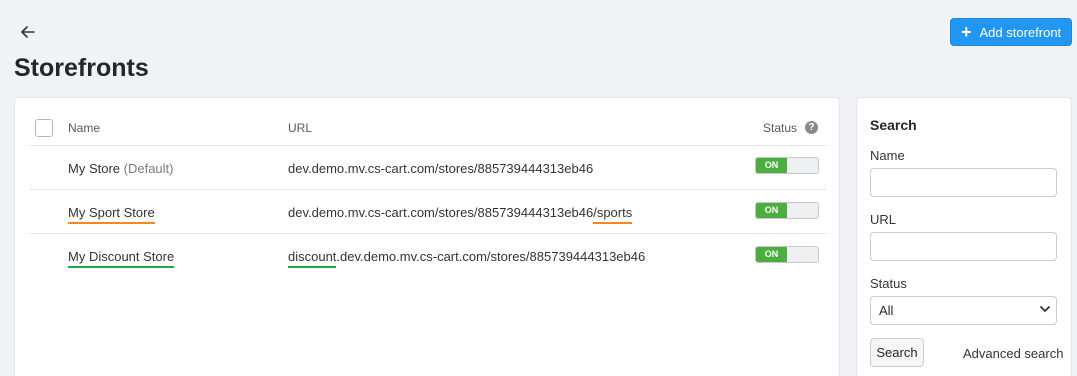  I want to click on page-title: Storefronts, so click(81, 68).